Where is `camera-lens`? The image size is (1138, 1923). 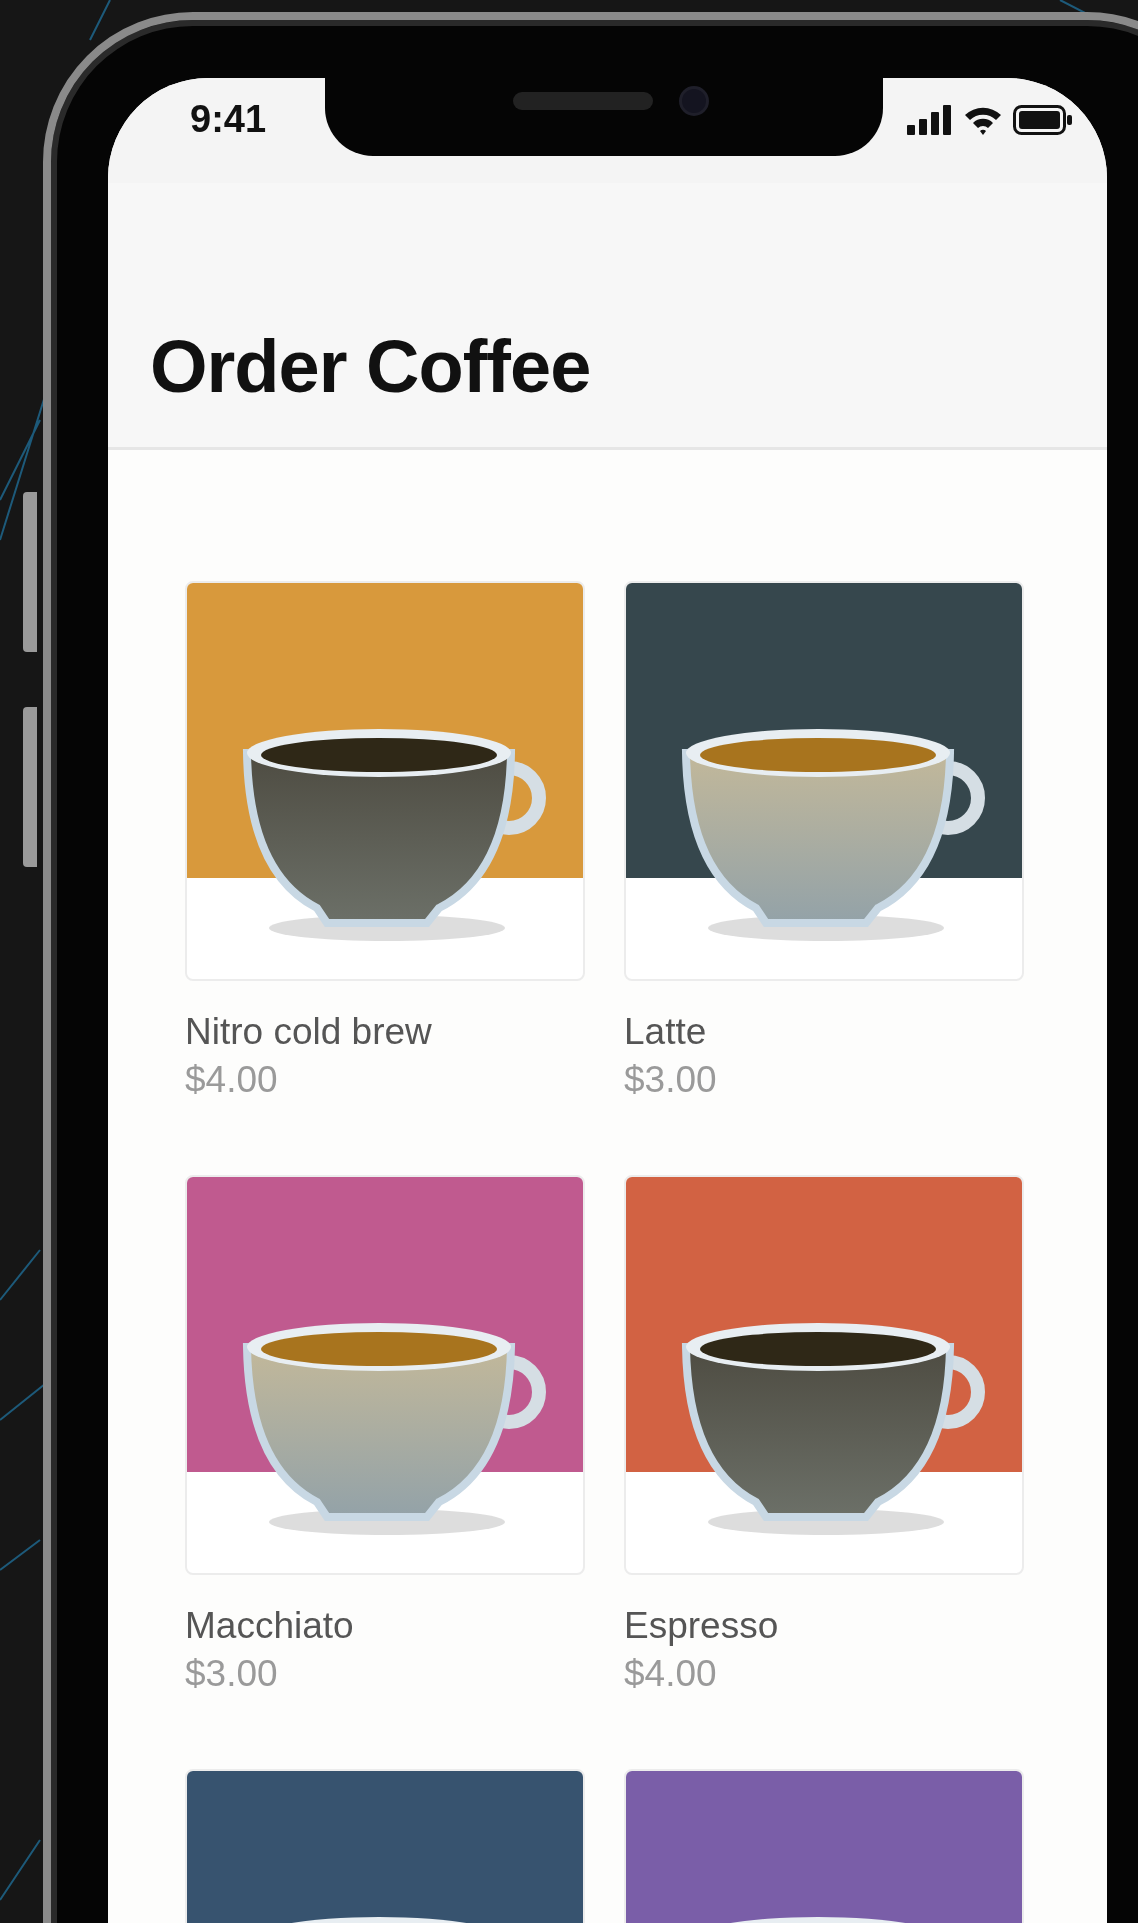 camera-lens is located at coordinates (694, 101).